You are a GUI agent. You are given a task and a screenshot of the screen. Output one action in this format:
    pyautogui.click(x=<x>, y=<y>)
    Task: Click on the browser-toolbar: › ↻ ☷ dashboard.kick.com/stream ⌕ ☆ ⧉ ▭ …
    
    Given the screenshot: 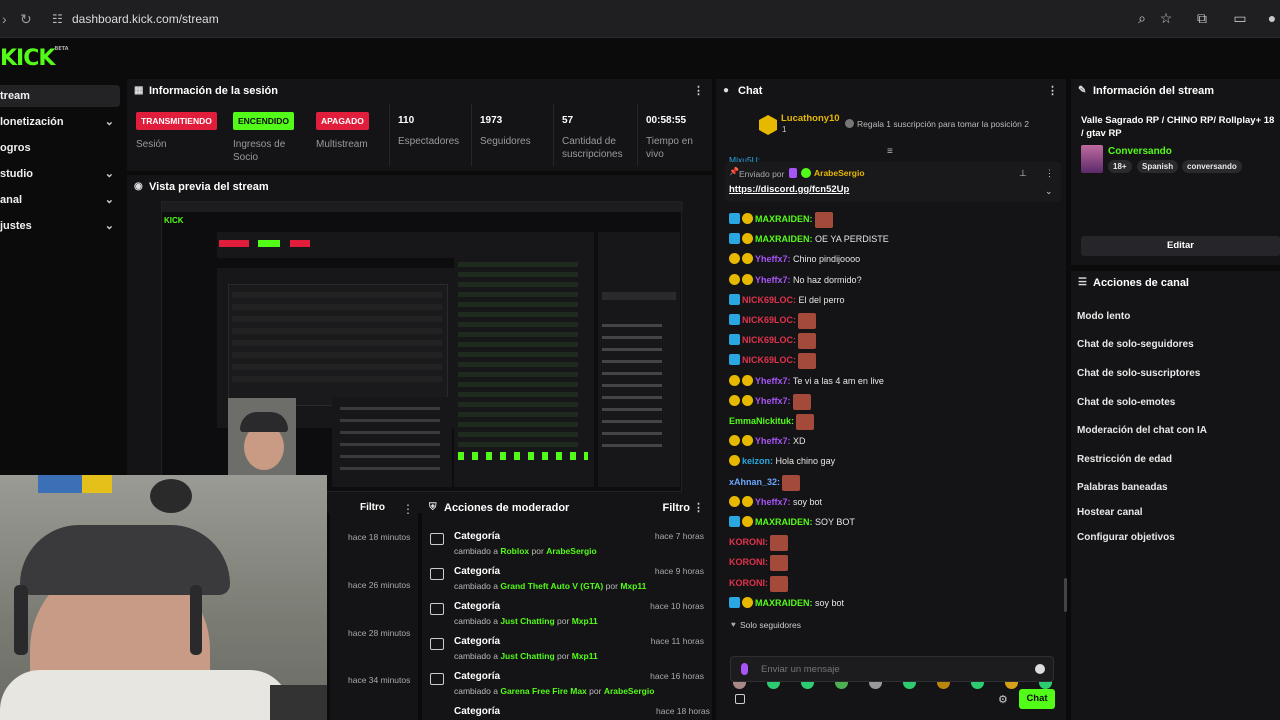 What is the action you would take?
    pyautogui.click(x=640, y=19)
    